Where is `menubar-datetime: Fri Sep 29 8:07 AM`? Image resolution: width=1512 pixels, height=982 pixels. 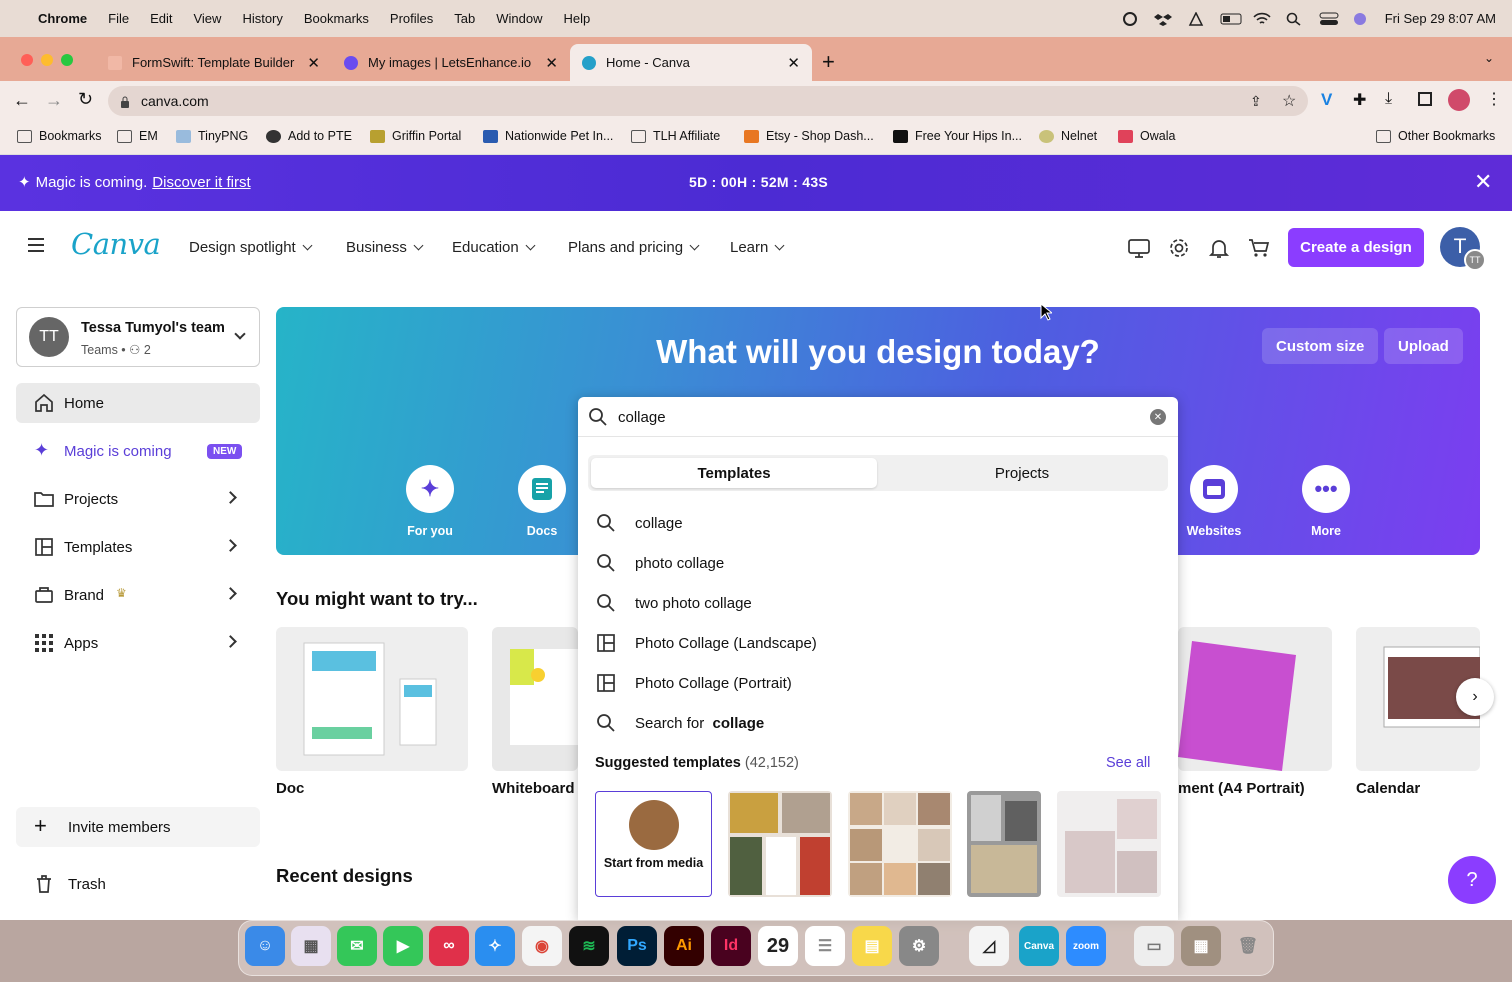 menubar-datetime: Fri Sep 29 8:07 AM is located at coordinates (1440, 18).